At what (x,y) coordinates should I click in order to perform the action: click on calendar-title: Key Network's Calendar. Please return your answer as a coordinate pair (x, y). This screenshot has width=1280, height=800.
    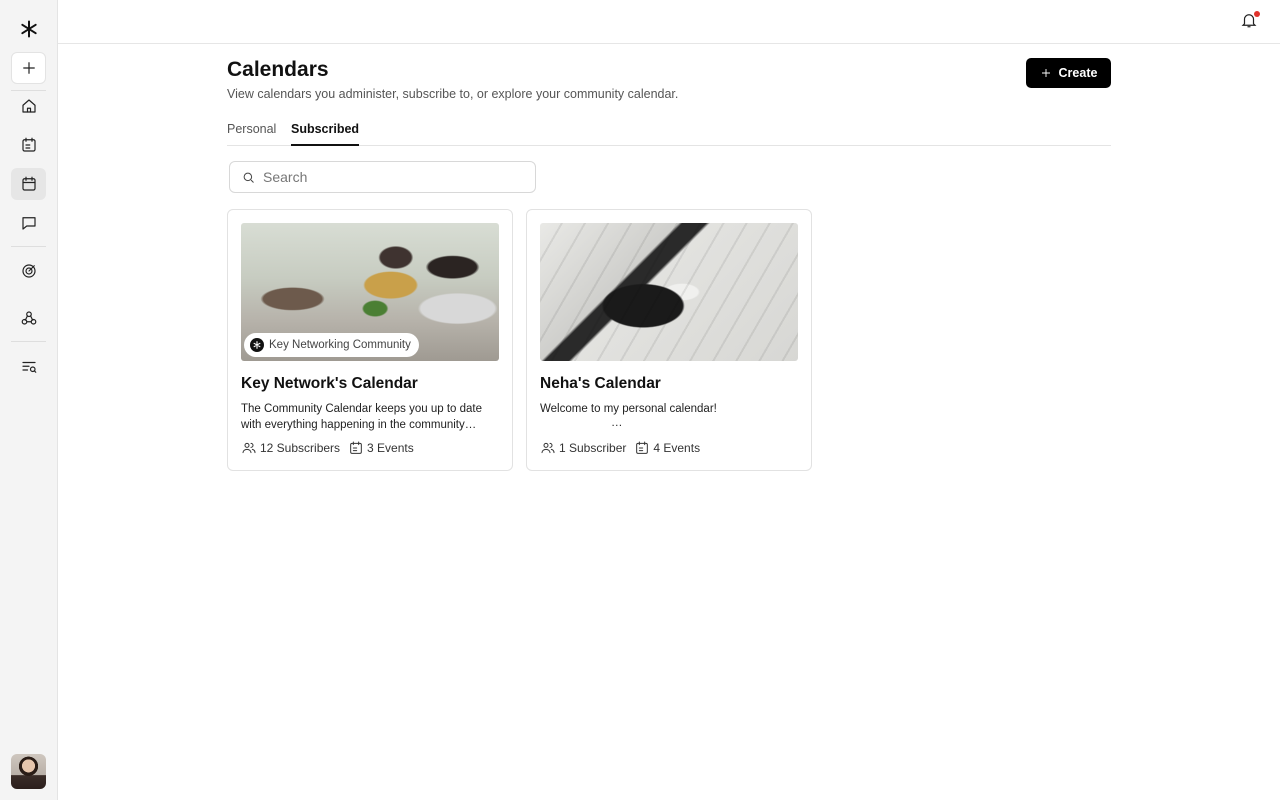
    Looking at the image, I should click on (329, 383).